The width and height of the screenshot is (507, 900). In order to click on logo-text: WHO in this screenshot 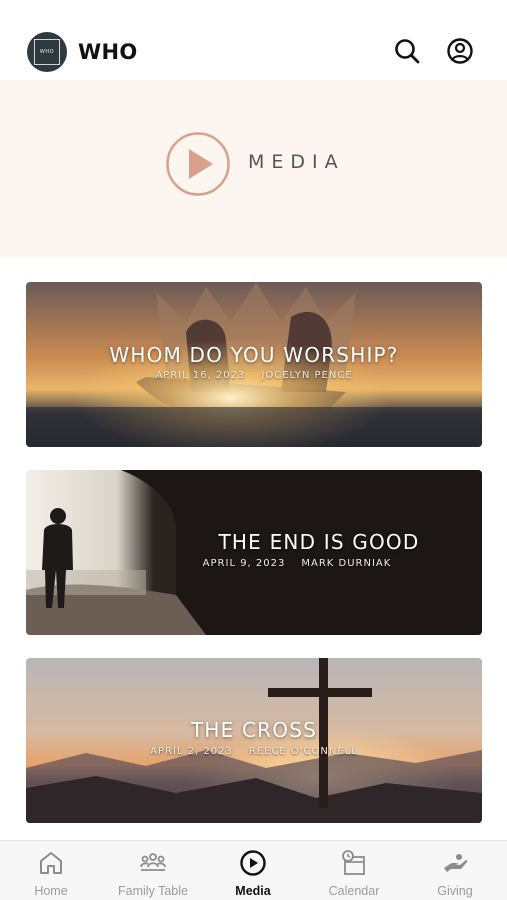, I will do `click(47, 52)`.